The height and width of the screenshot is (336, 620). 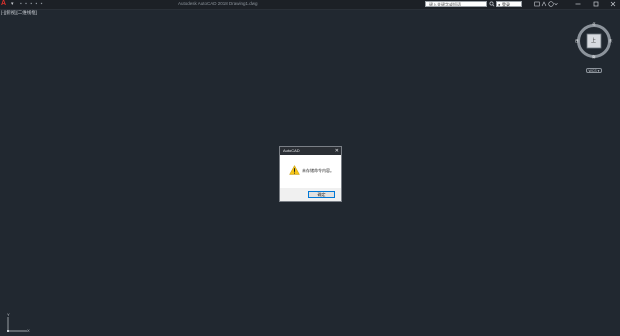 I want to click on compass-north-label: 北, so click(x=594, y=24).